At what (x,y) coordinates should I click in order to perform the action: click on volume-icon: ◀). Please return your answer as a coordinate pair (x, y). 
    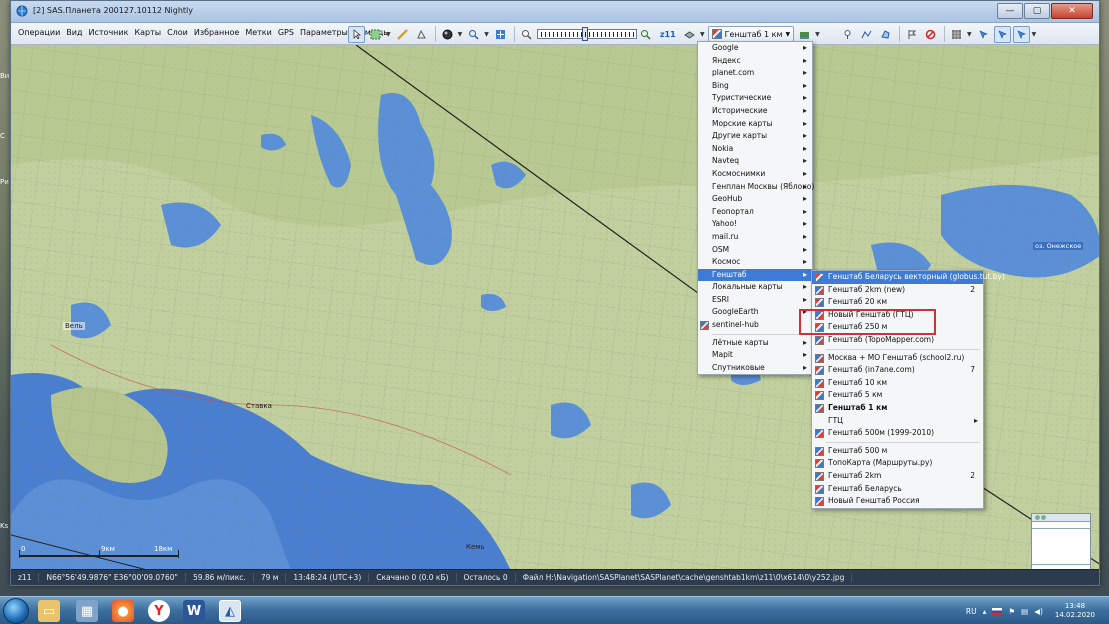
    Looking at the image, I should click on (1038, 611).